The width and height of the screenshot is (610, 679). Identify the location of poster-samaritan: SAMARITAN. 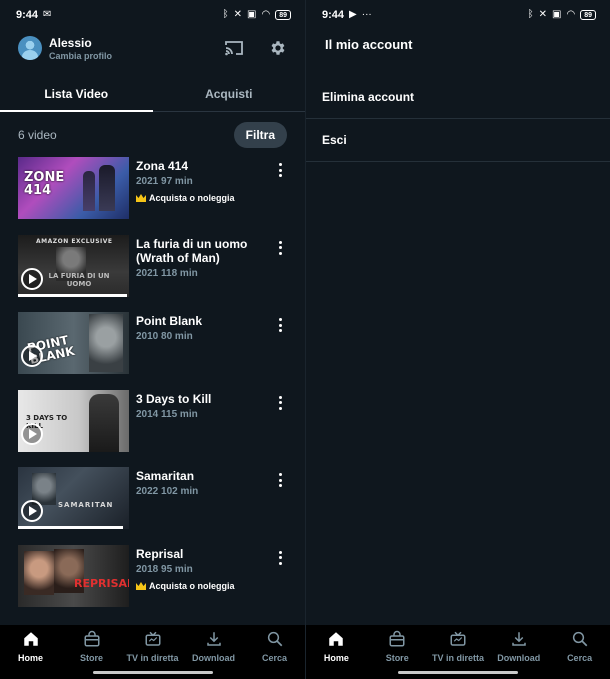
(73, 498).